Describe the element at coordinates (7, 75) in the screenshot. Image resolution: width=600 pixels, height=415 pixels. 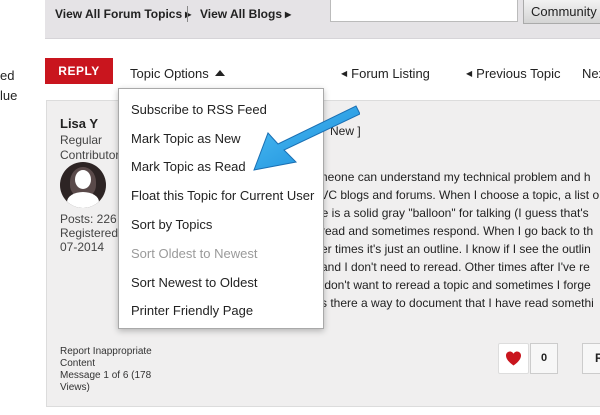
I see `left-cut-text: ed` at that location.